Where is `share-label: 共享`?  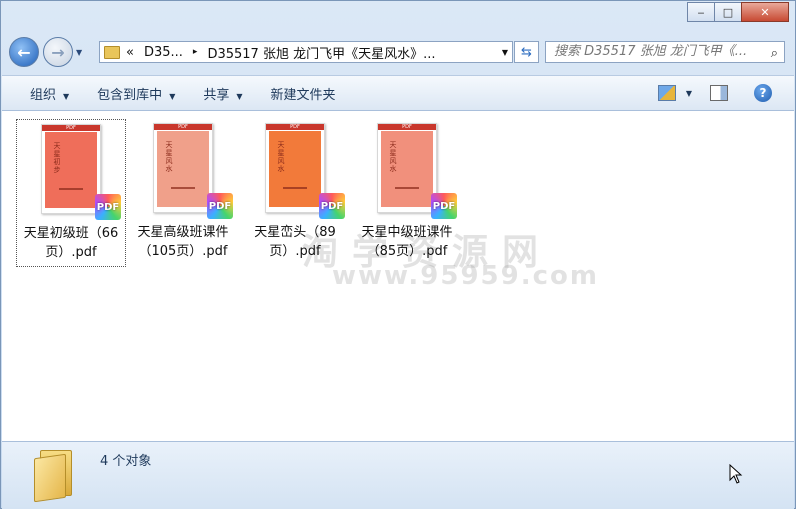
share-label: 共享 is located at coordinates (216, 95).